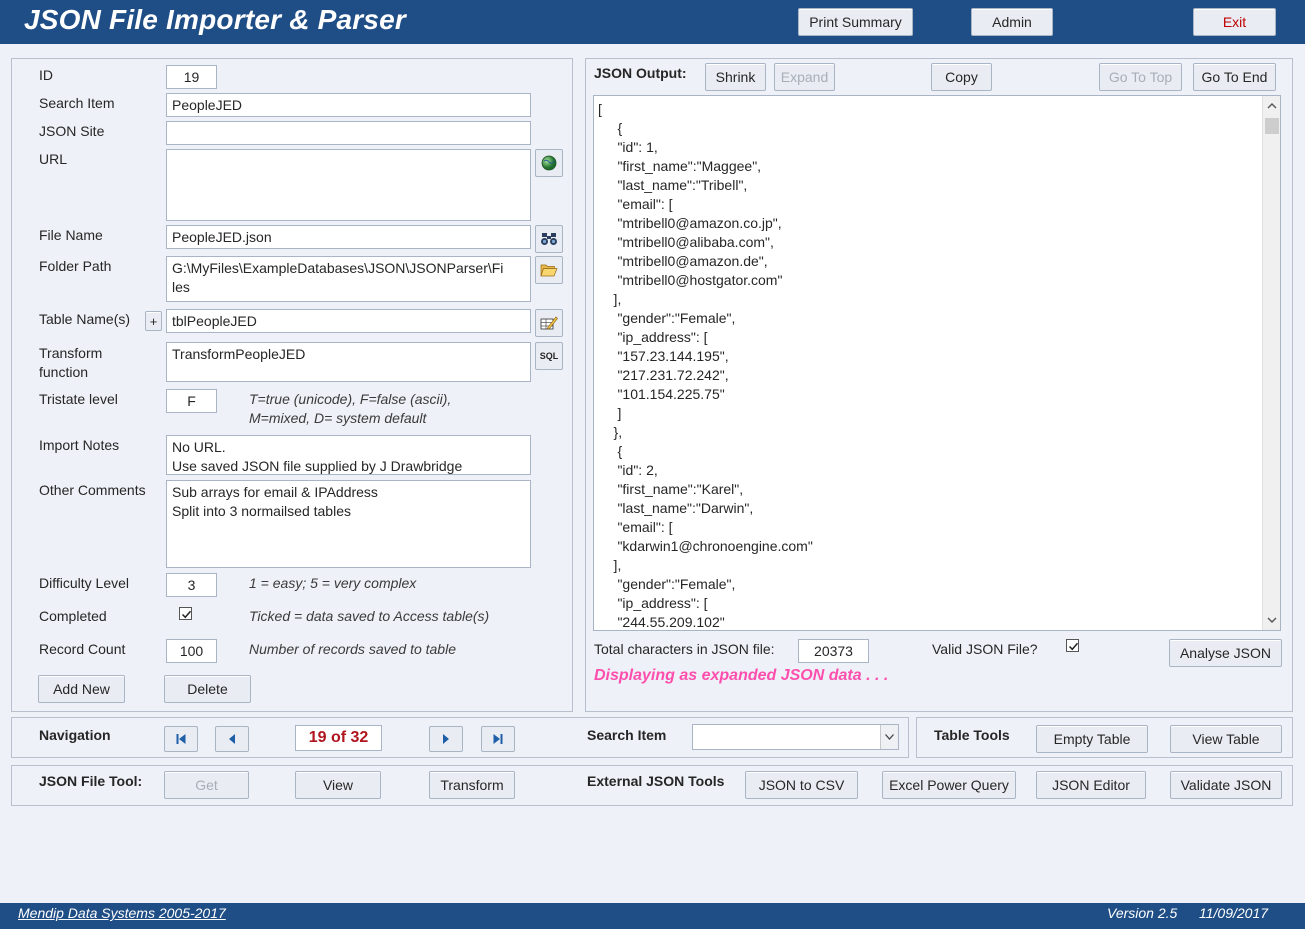 This screenshot has height=929, width=1305. I want to click on add-new-button: Add New, so click(81, 689).